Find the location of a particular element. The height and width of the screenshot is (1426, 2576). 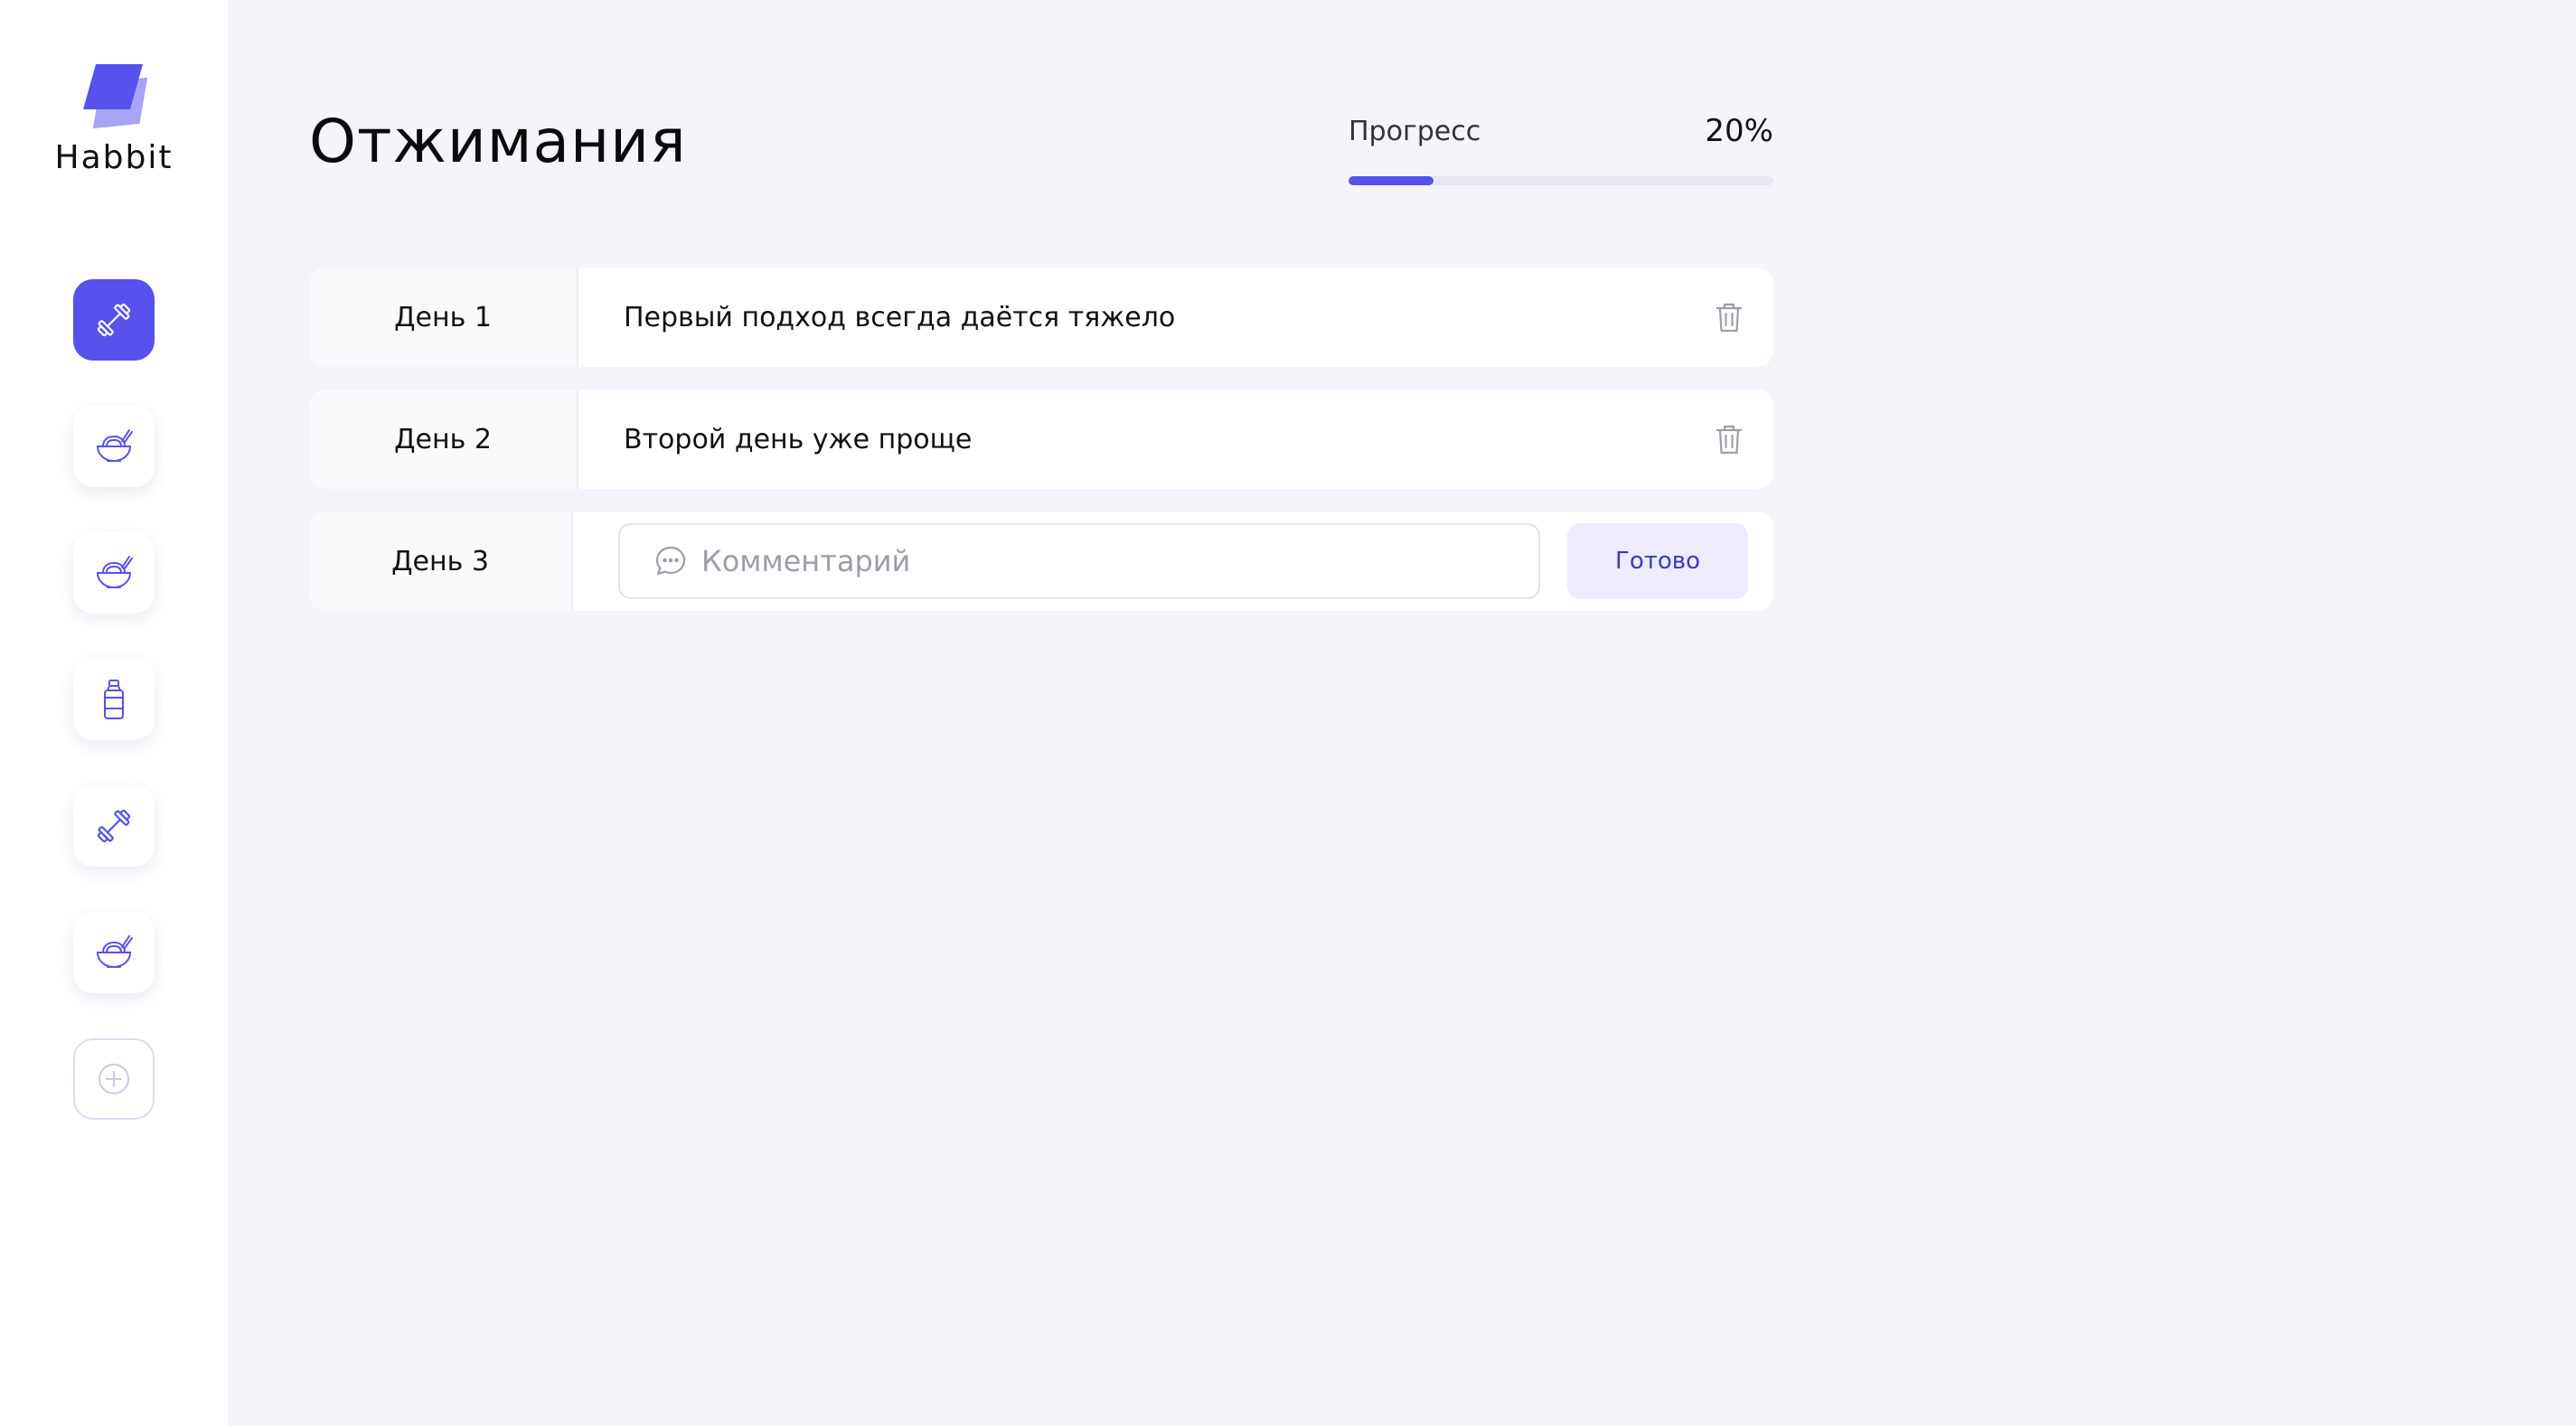

habit-nav is located at coordinates (114, 700).